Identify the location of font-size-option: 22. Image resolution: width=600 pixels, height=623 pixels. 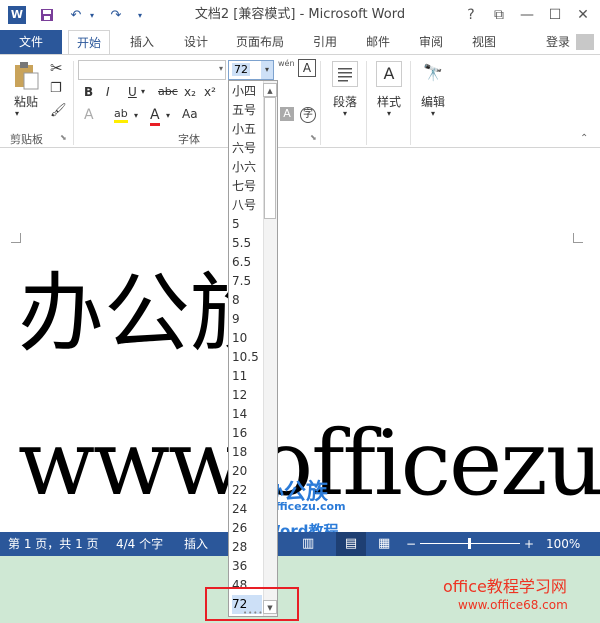
(247, 490).